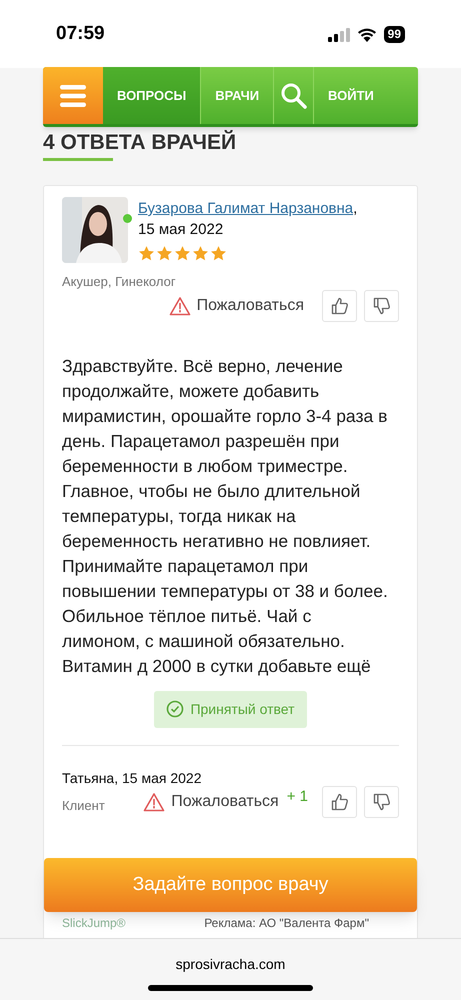  What do you see at coordinates (94, 923) in the screenshot?
I see `ad-source: SlickJump®` at bounding box center [94, 923].